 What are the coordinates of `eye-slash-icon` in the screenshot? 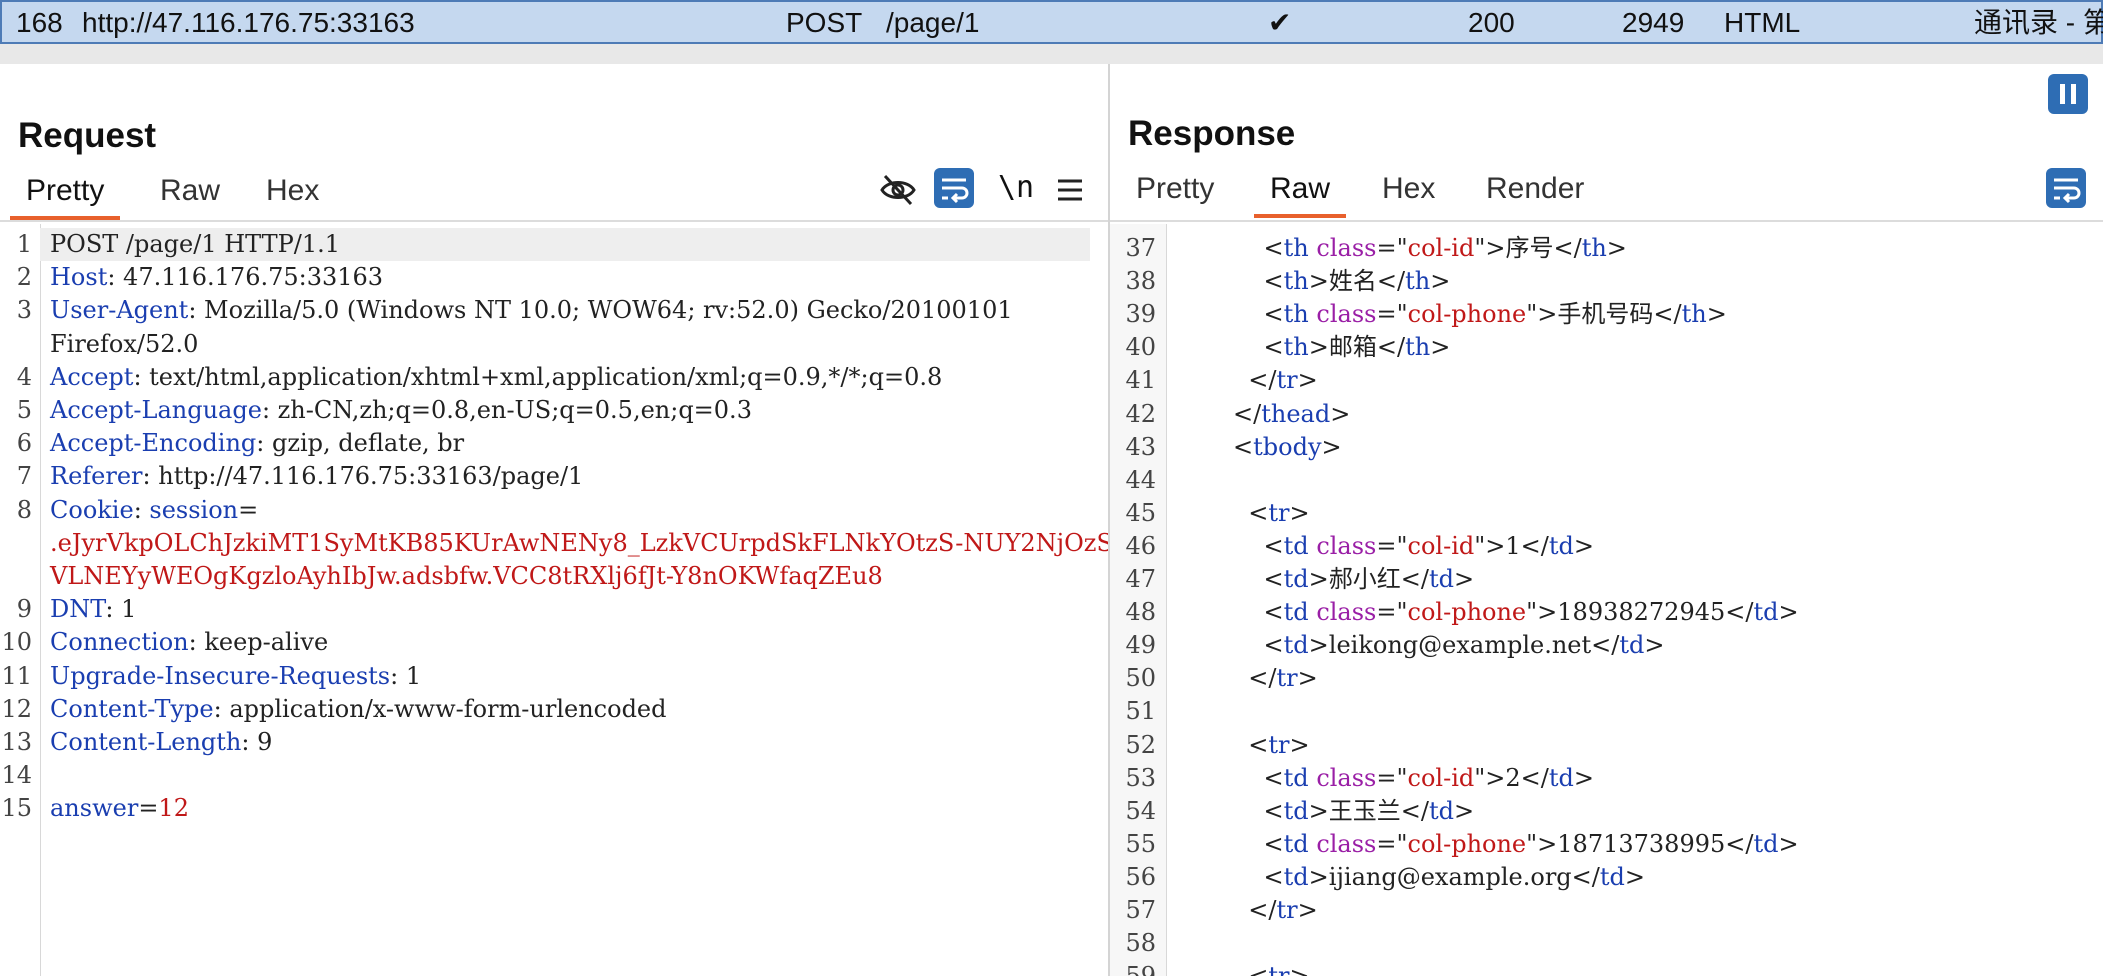 It's located at (898, 190).